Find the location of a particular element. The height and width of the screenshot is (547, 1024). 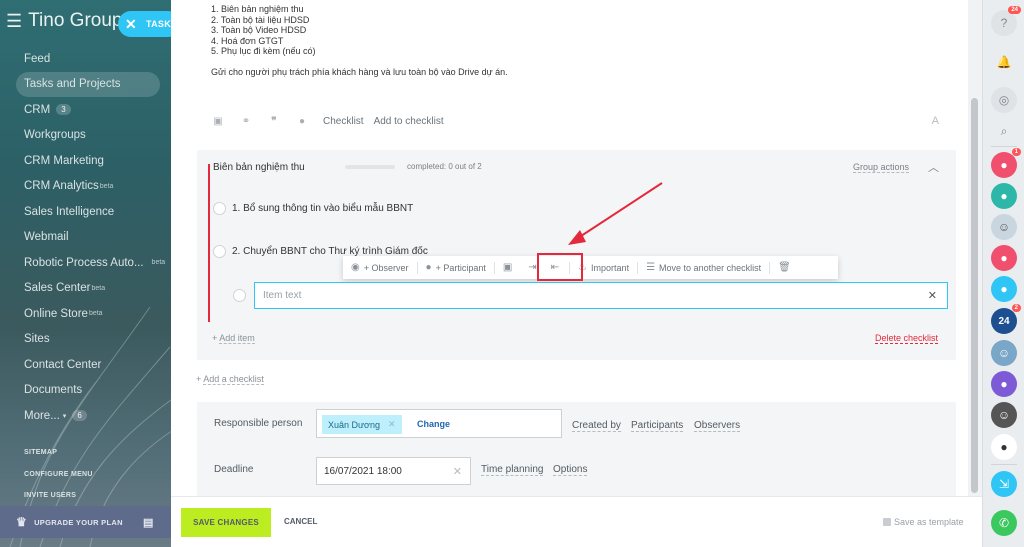

annotation-arrow is located at coordinates (615, 213).